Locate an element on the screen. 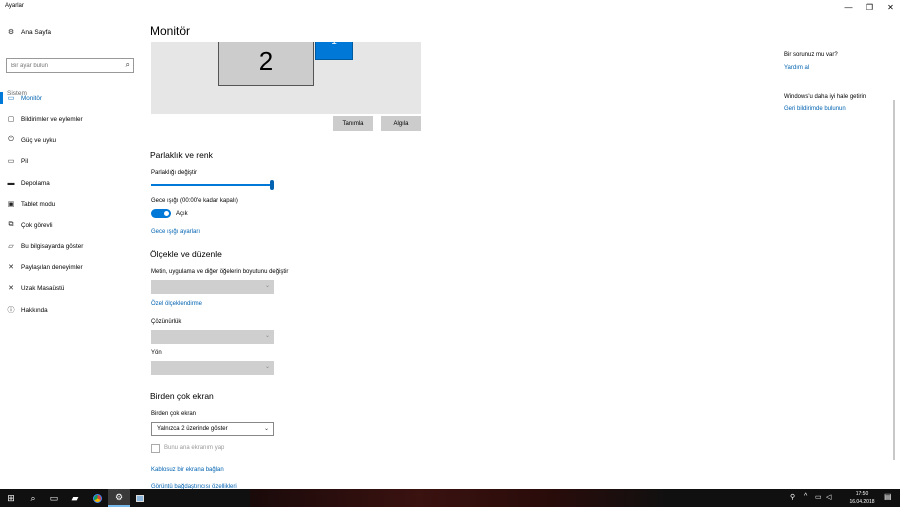  night-light-state: Açık is located at coordinates (182, 214).